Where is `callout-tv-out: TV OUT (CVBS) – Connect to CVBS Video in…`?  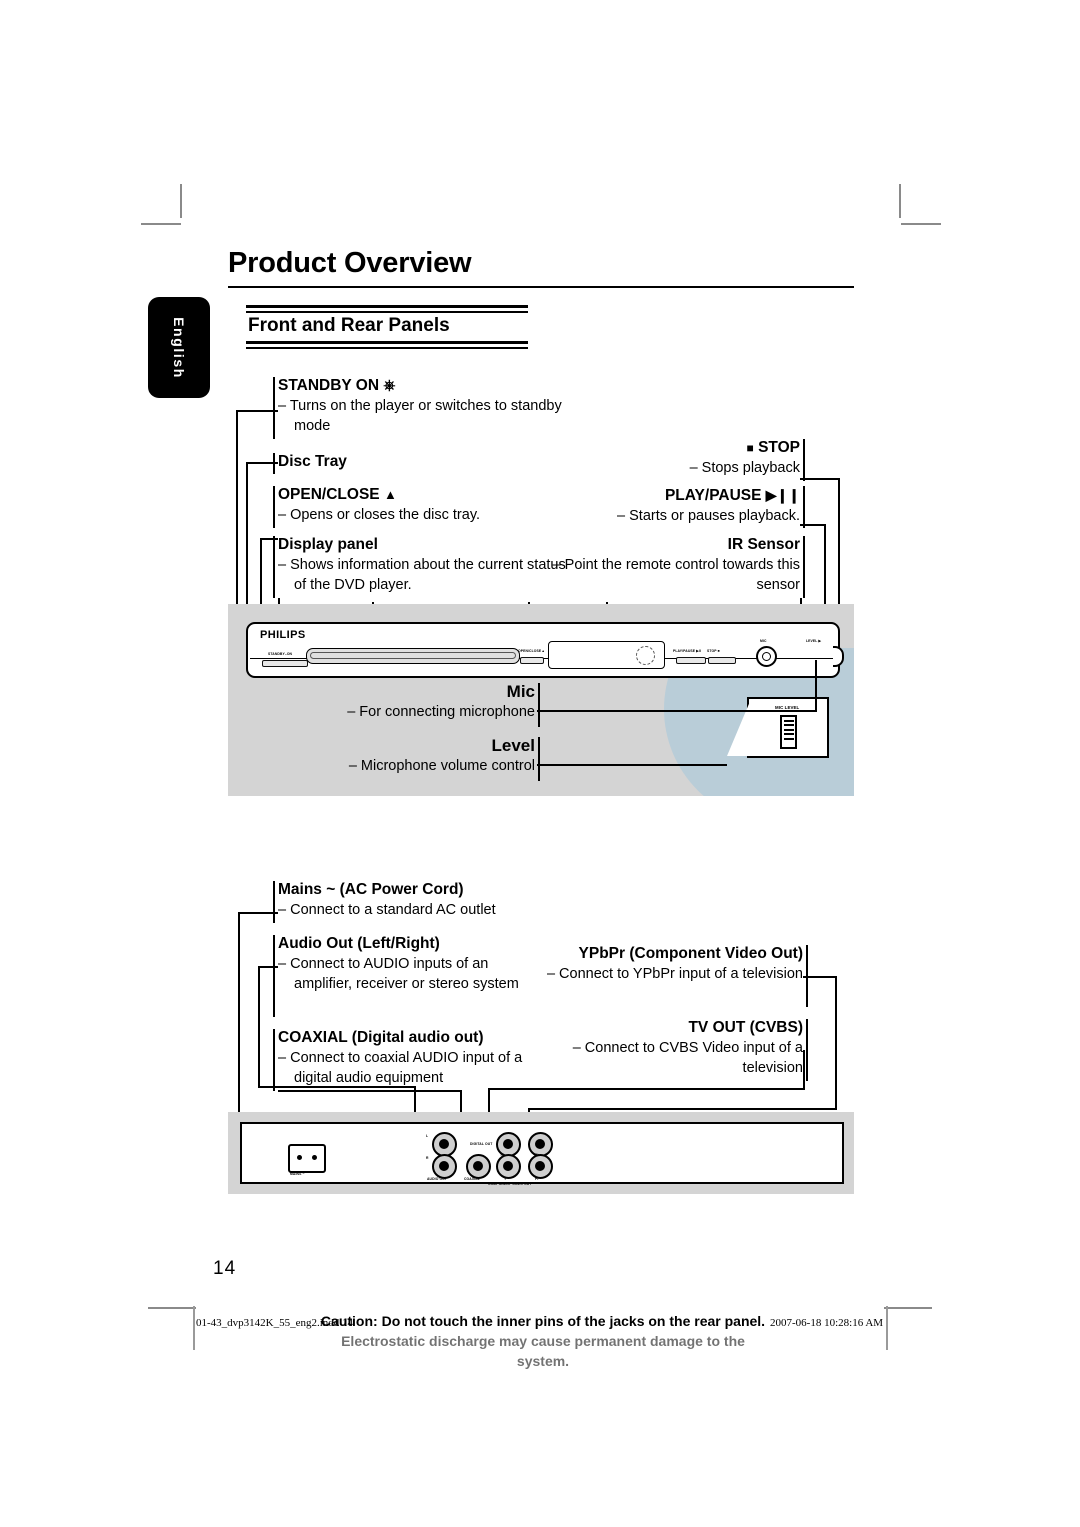 callout-tv-out: TV OUT (CVBS) – Connect to CVBS Video in… is located at coordinates (676, 1049).